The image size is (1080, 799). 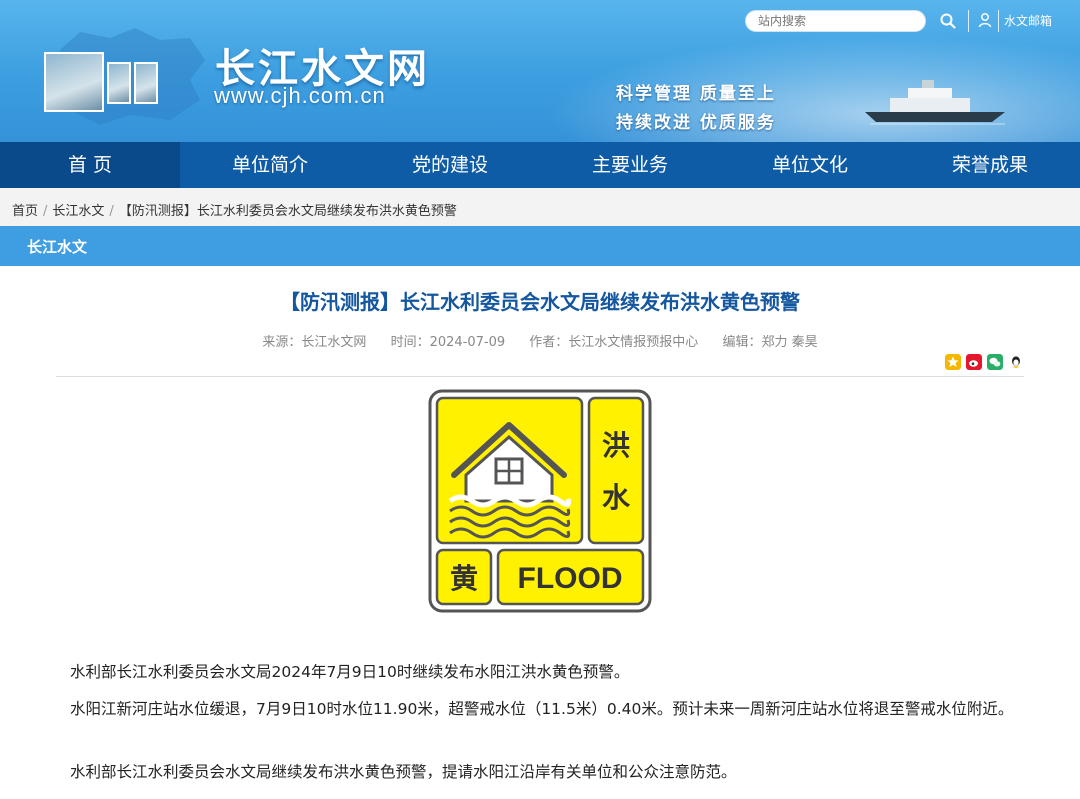 What do you see at coordinates (464, 578) in the screenshot?
I see `warning-level-char: 黄` at bounding box center [464, 578].